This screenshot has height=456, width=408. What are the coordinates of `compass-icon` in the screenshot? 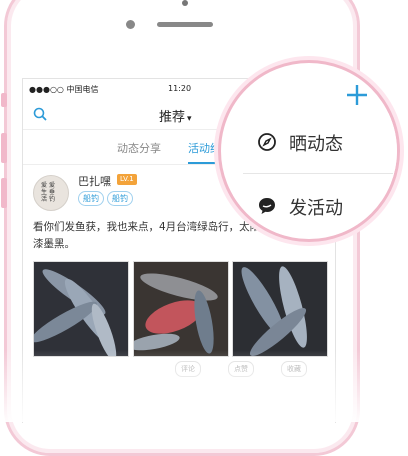 It's located at (267, 142).